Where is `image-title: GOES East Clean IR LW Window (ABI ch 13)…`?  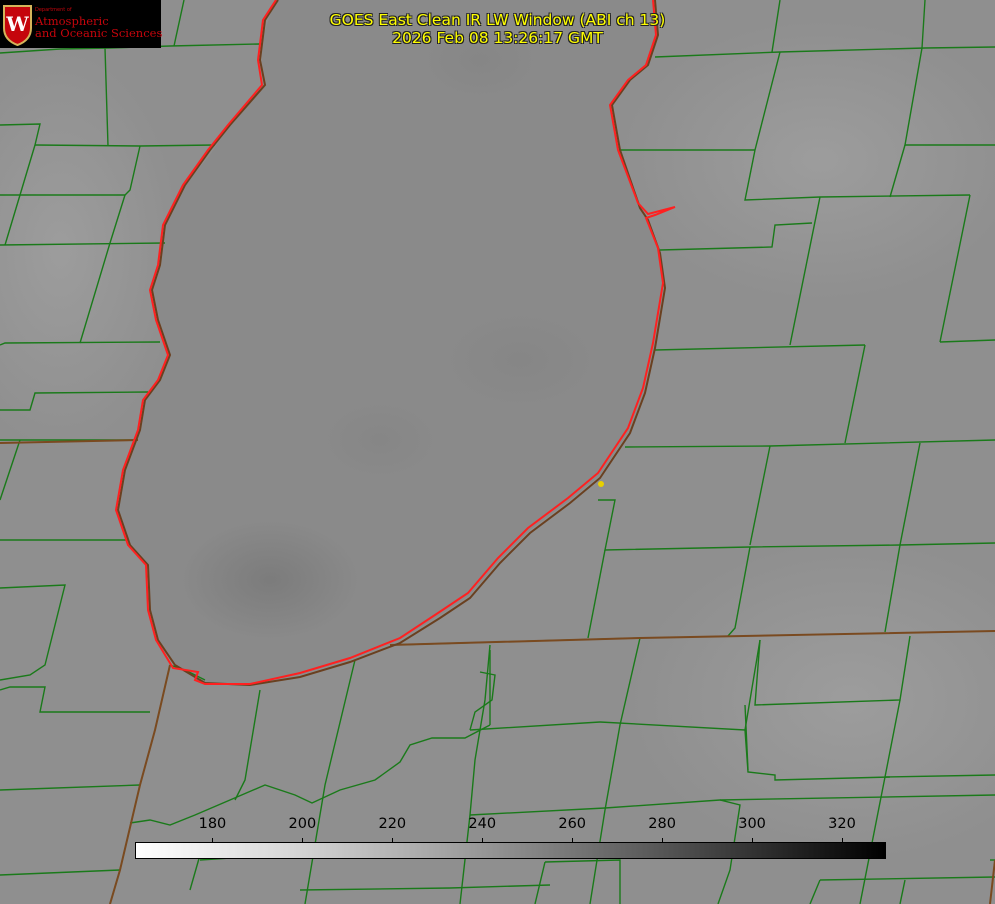 image-title: GOES East Clean IR LW Window (ABI ch 13)… is located at coordinates (497, 29).